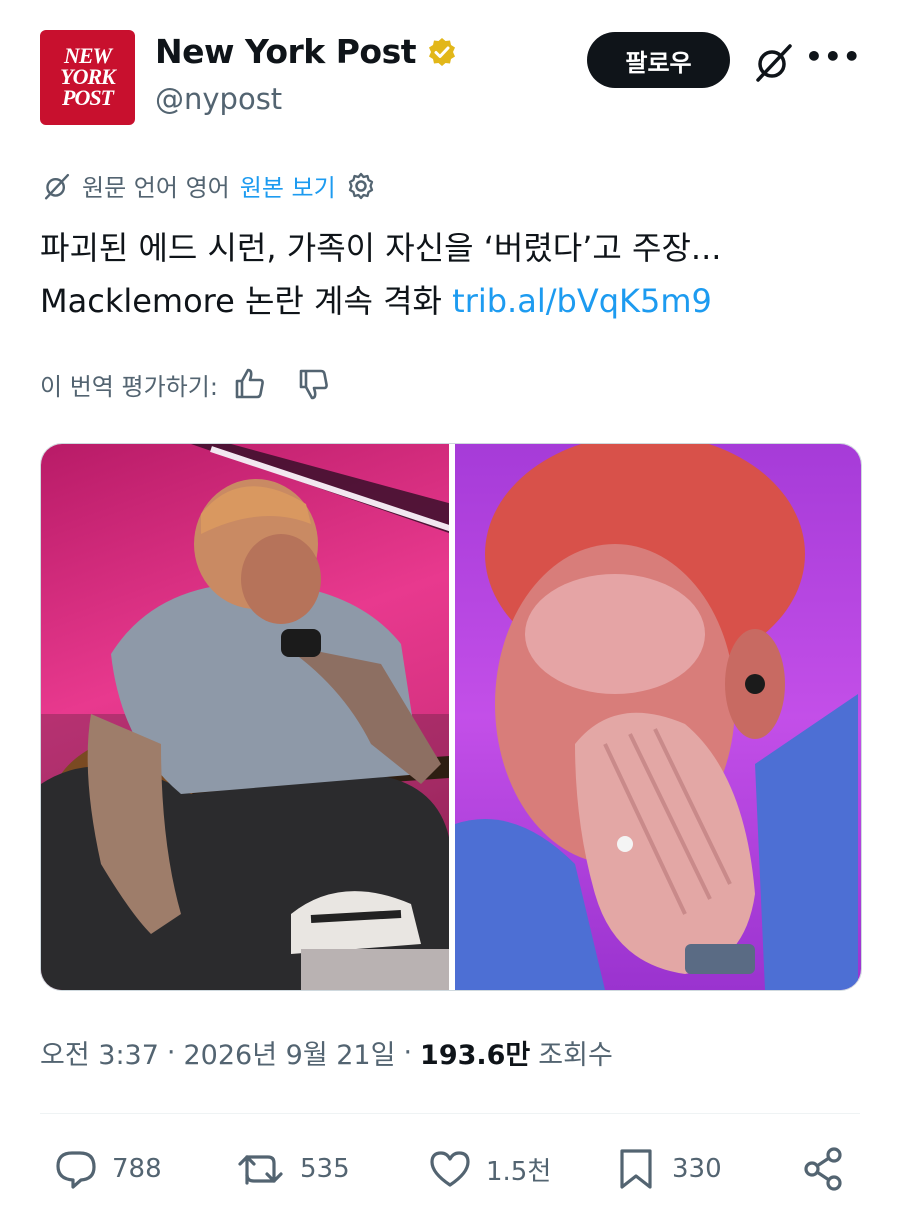 The image size is (900, 1223). What do you see at coordinates (658, 60) in the screenshot?
I see `follow-button: 팔로우` at bounding box center [658, 60].